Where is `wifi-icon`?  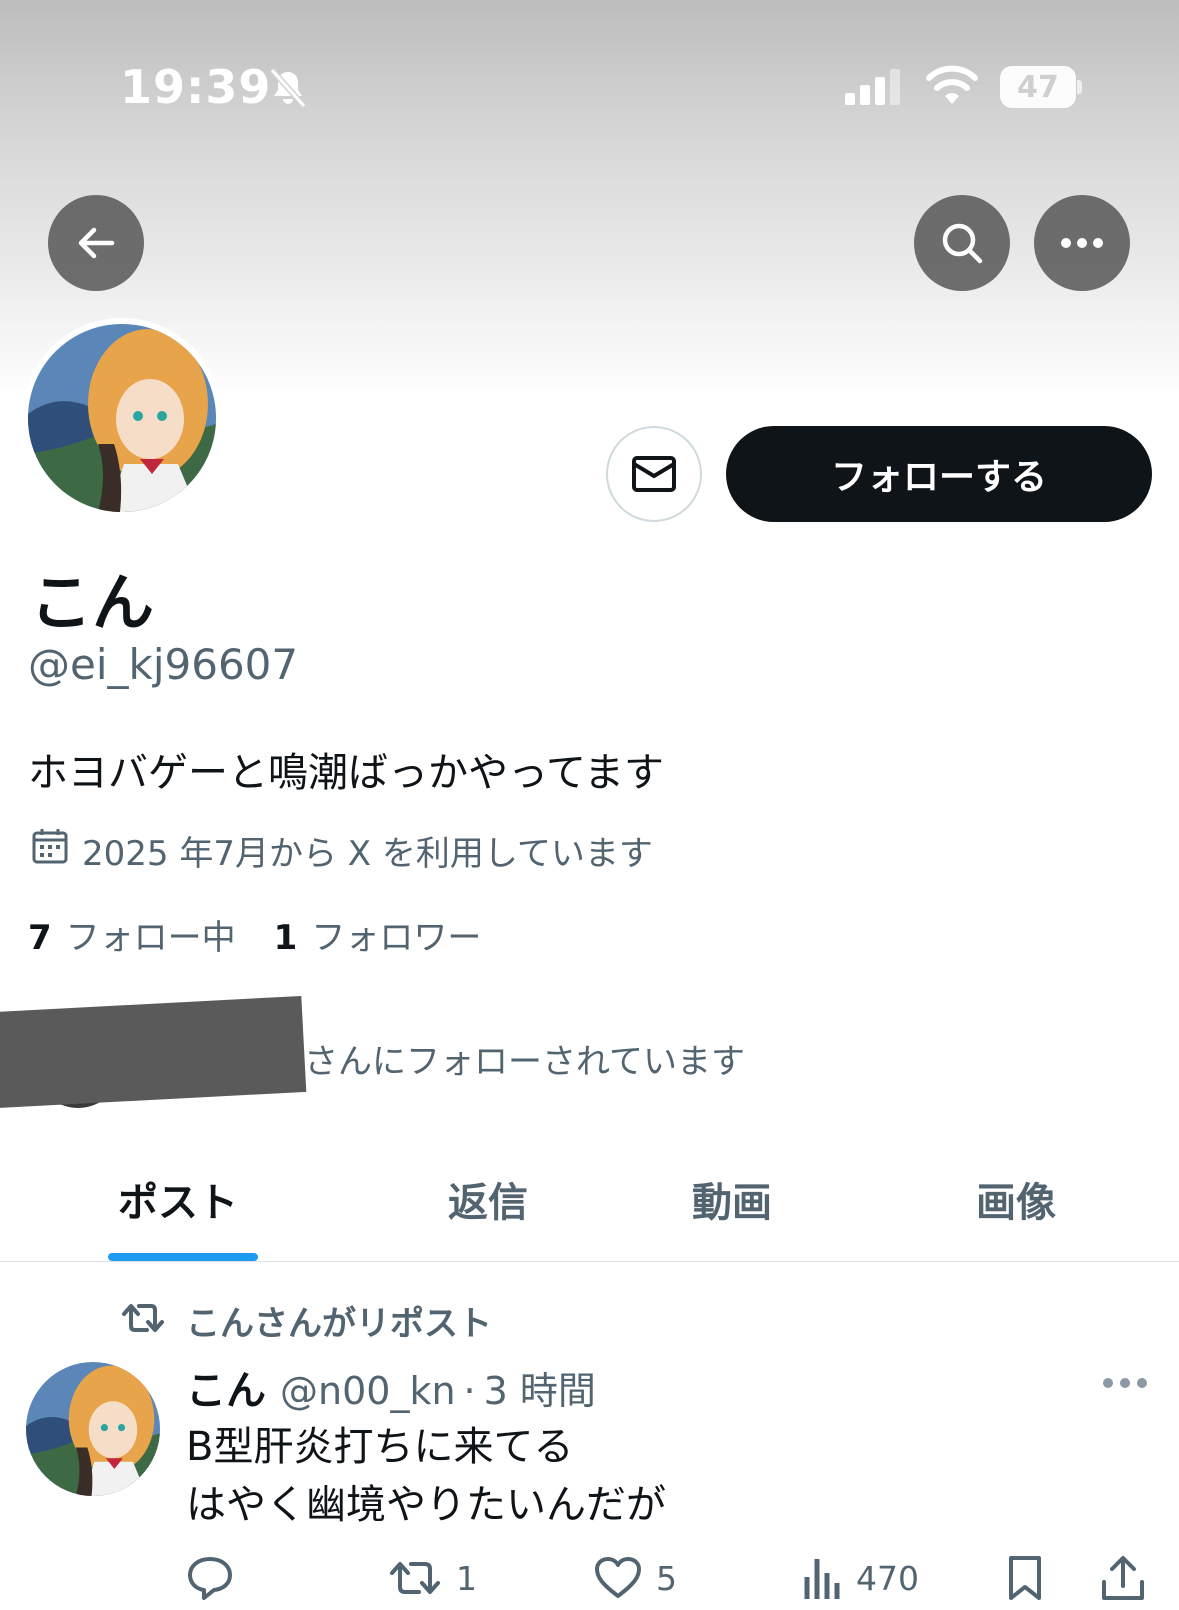 wifi-icon is located at coordinates (952, 84).